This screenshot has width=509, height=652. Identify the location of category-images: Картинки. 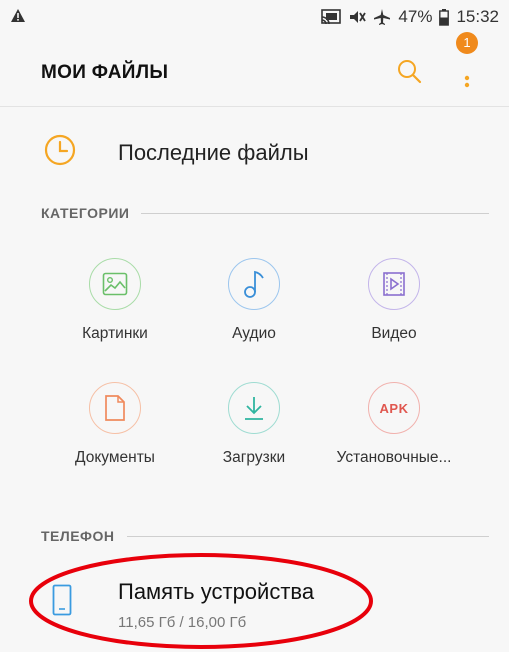
(115, 303).